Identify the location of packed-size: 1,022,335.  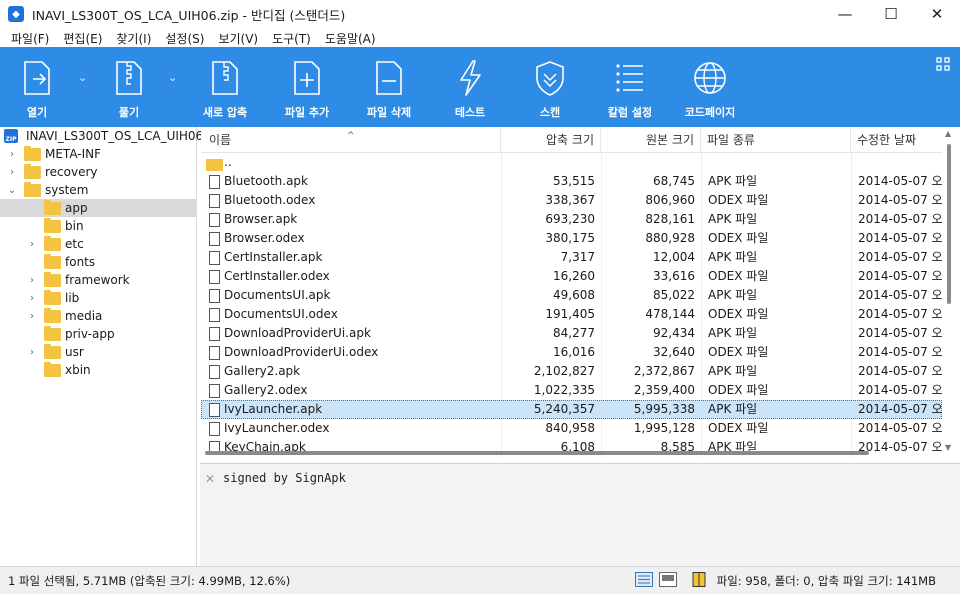
(564, 390).